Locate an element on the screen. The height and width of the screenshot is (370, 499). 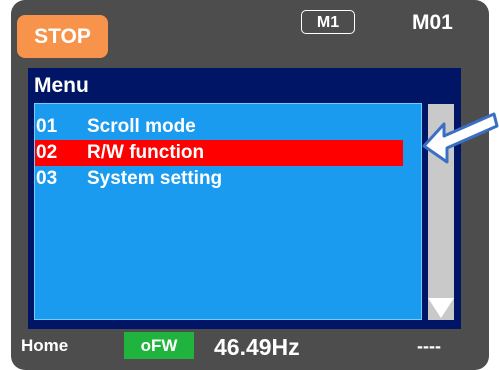
placeholder-dashes: ---- is located at coordinates (429, 346).